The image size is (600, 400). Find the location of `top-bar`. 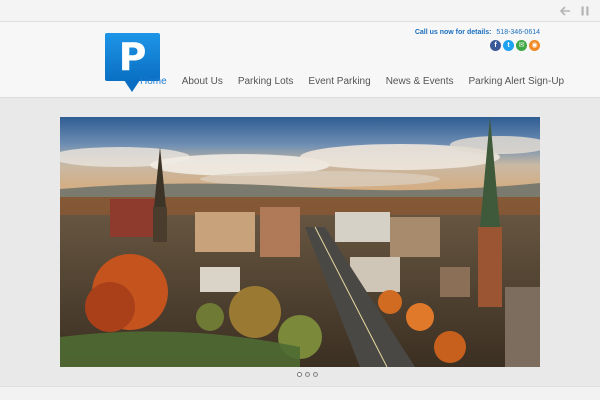

top-bar is located at coordinates (300, 11).